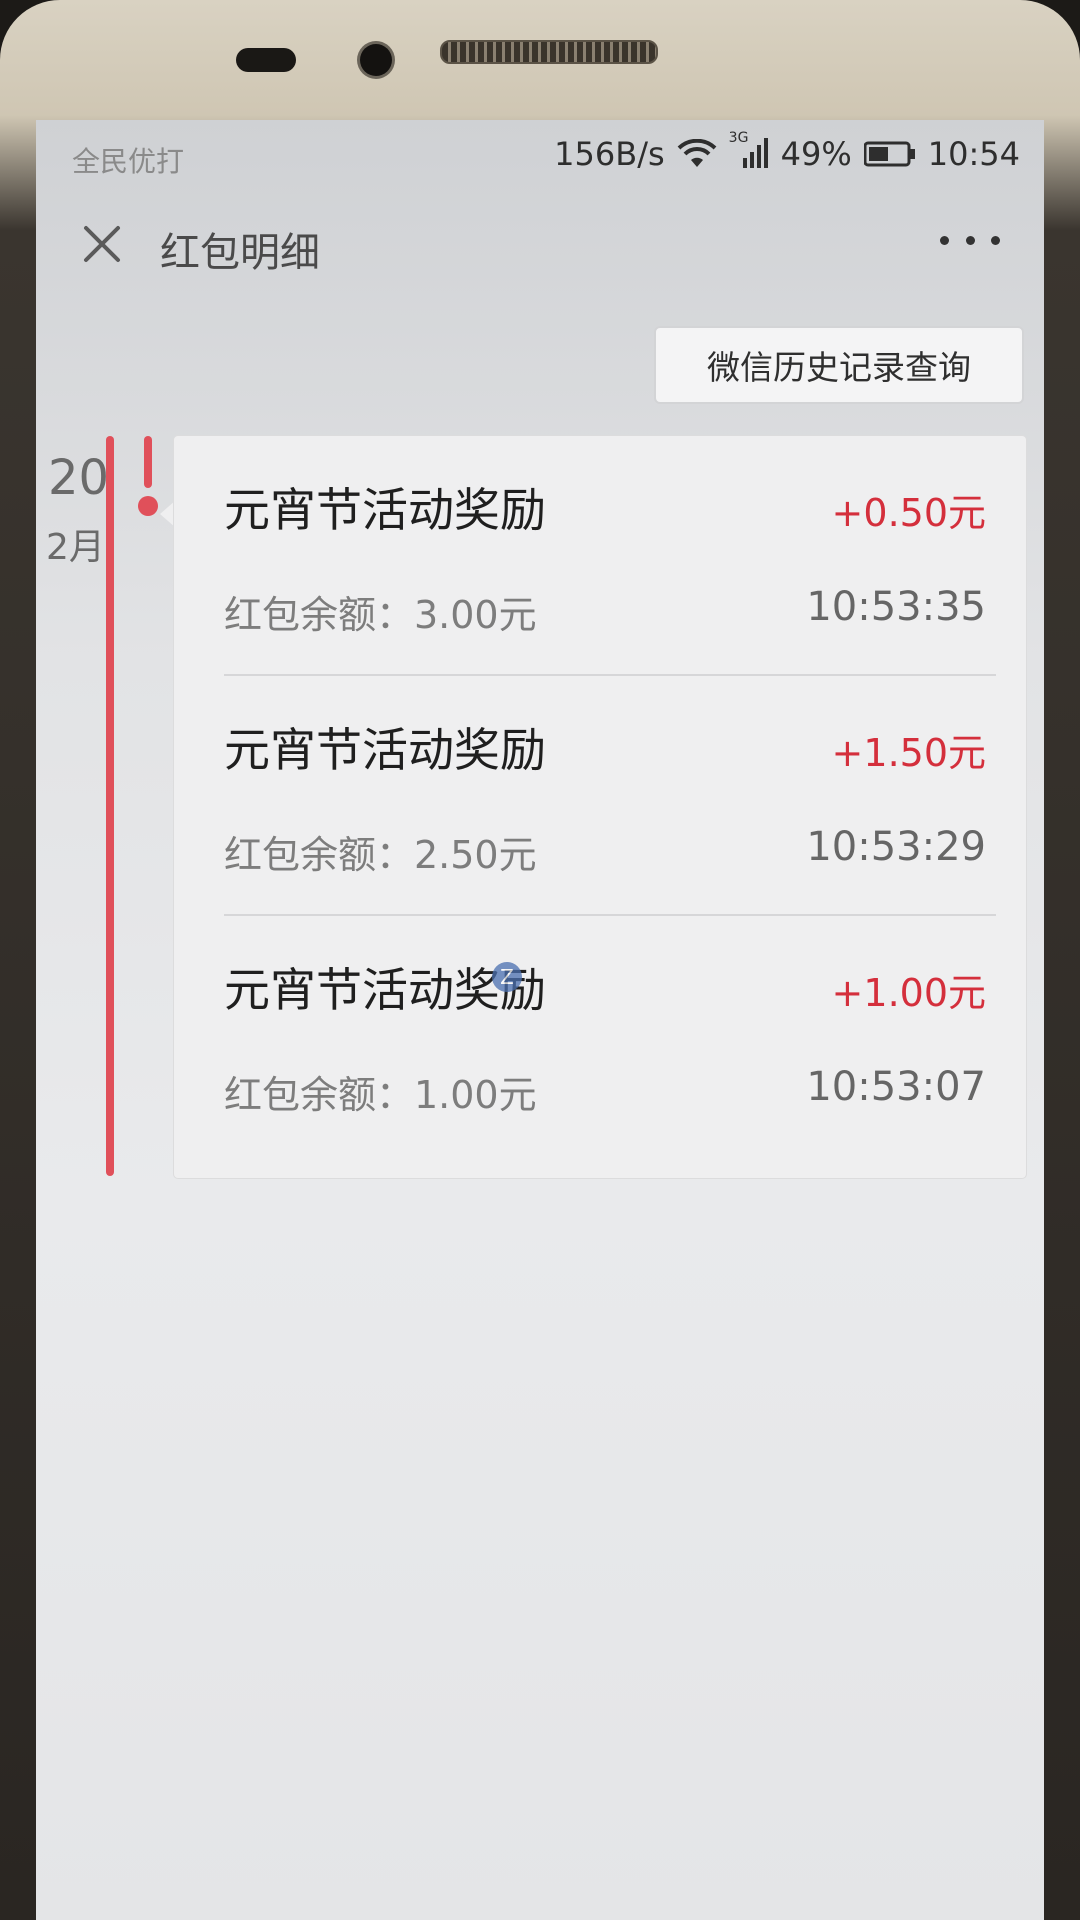 This screenshot has width=1080, height=1920. Describe the element at coordinates (102, 244) in the screenshot. I see `close-icon` at that location.